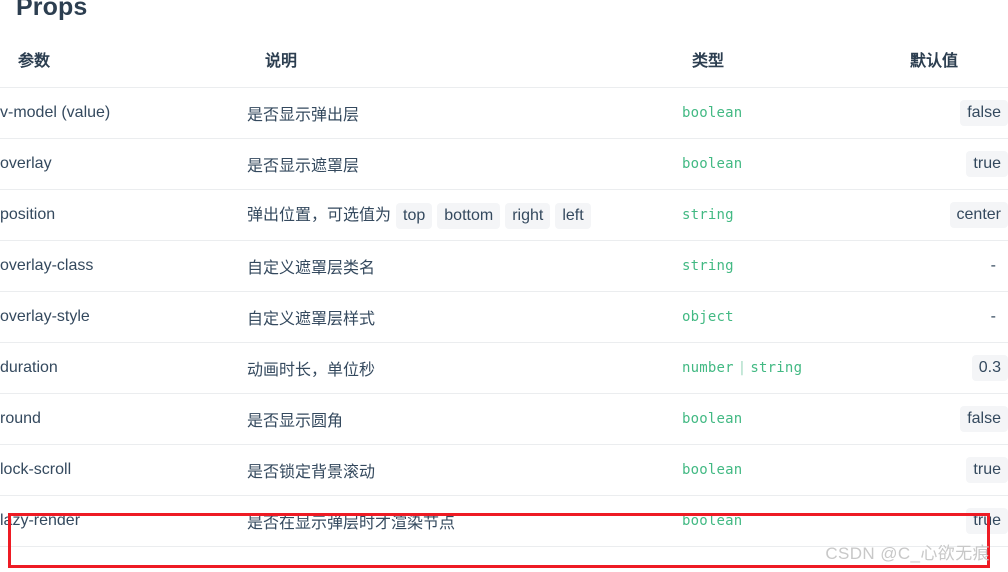 This screenshot has width=1008, height=572. I want to click on cell-description: 是否显示弹出层, so click(464, 113).